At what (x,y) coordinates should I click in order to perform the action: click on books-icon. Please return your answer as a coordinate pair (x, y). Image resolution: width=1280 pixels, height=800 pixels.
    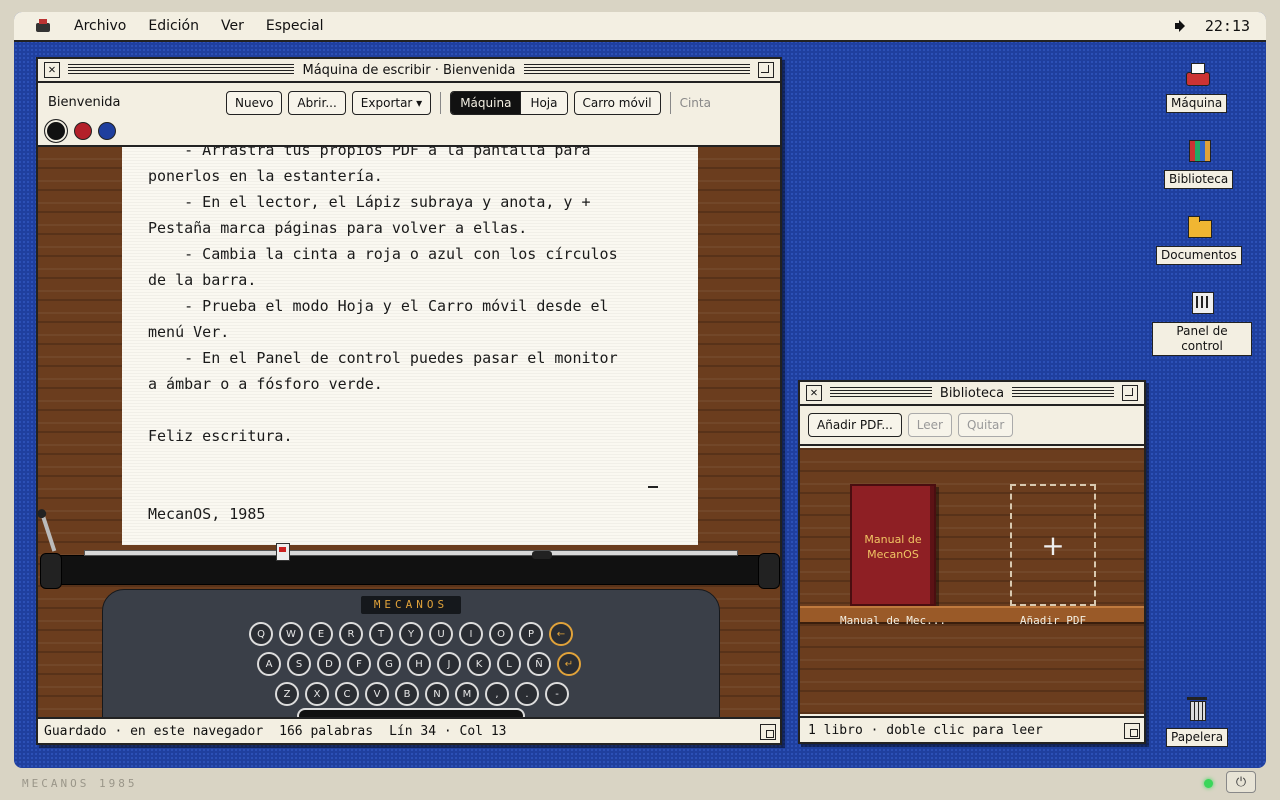
    Looking at the image, I should click on (1199, 150).